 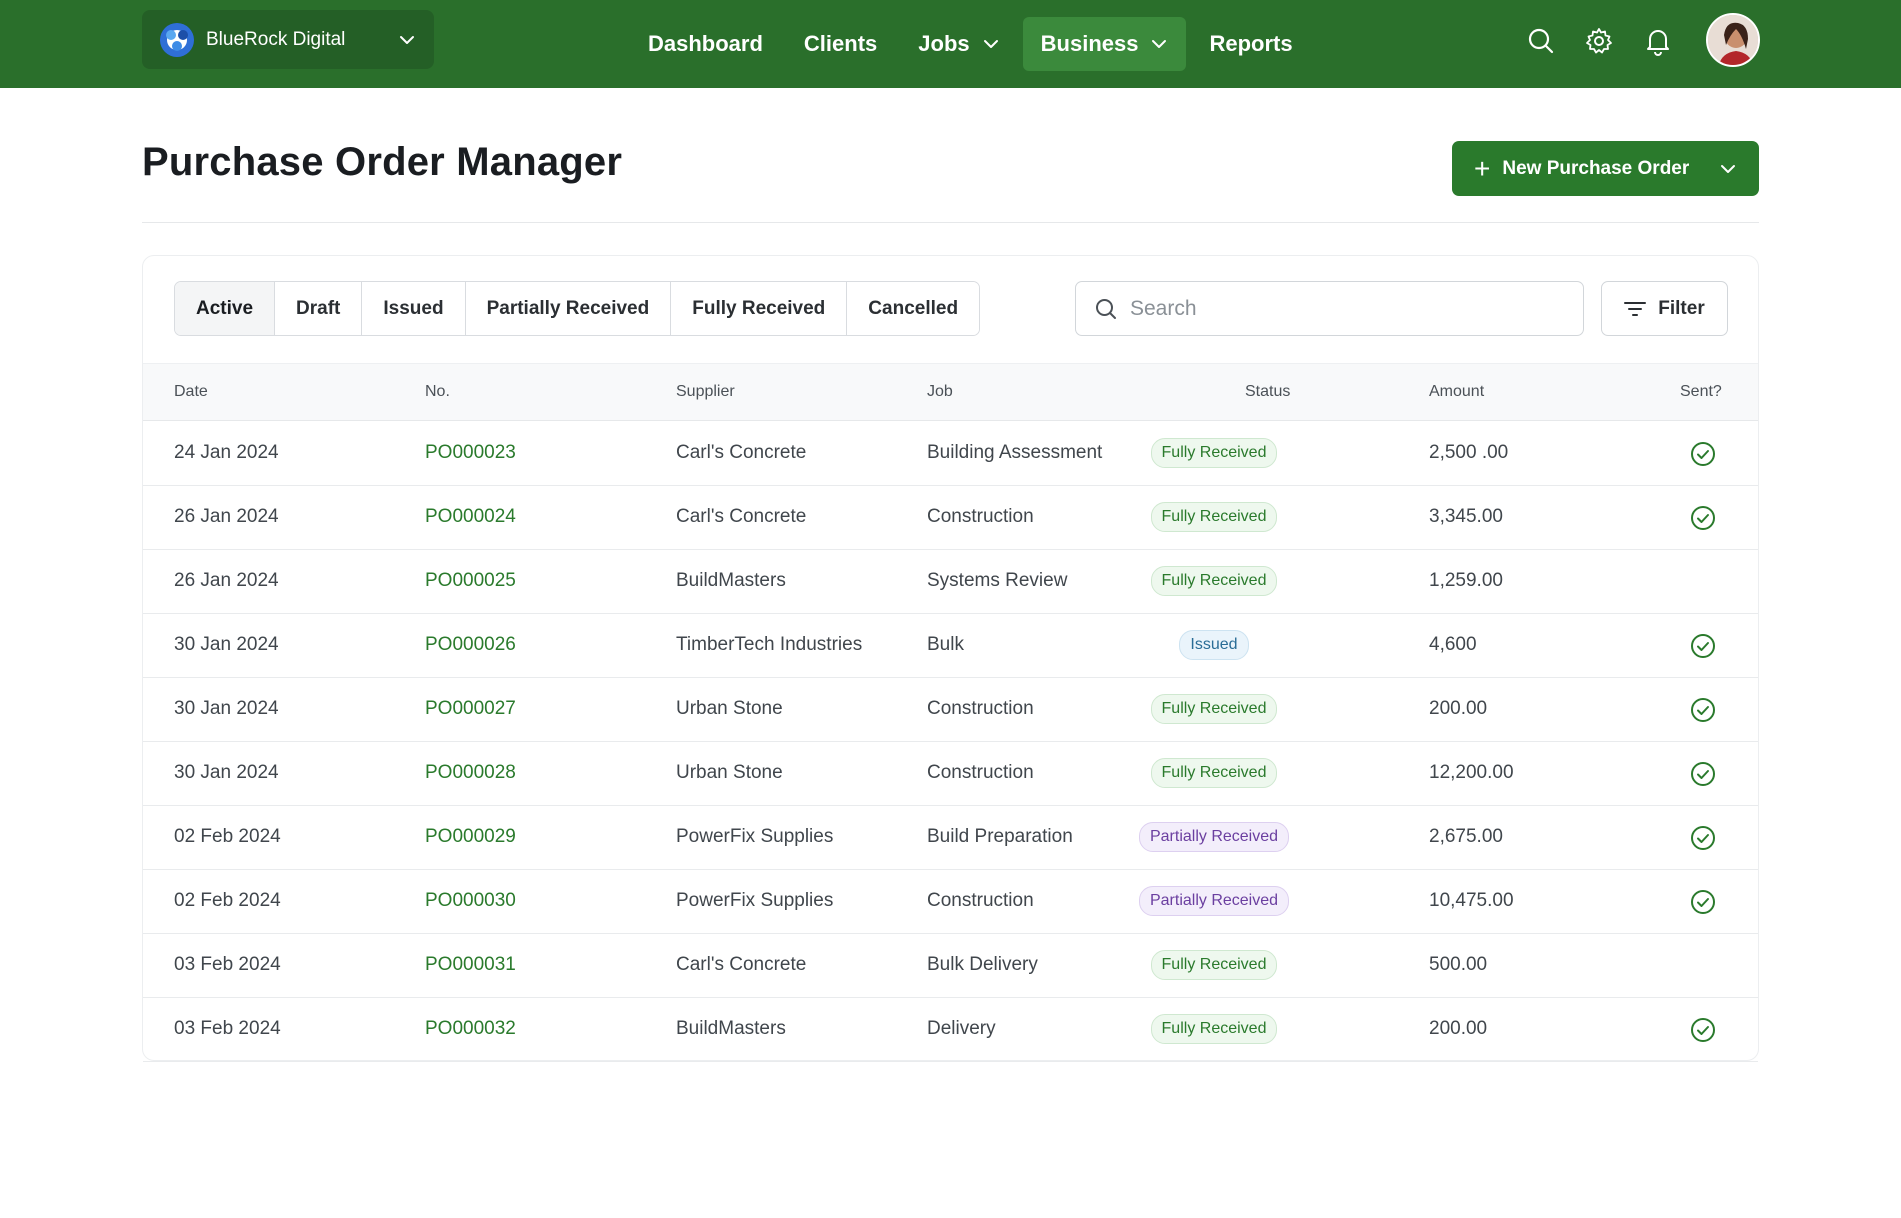 I want to click on nav-clients: Clients, so click(x=840, y=44).